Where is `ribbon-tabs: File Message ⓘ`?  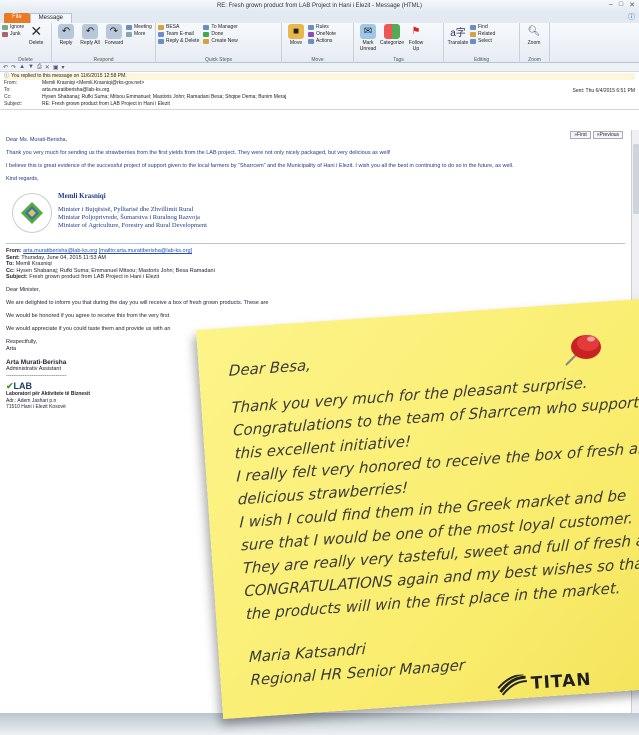
ribbon-tabs: File Message ⓘ is located at coordinates (319, 17).